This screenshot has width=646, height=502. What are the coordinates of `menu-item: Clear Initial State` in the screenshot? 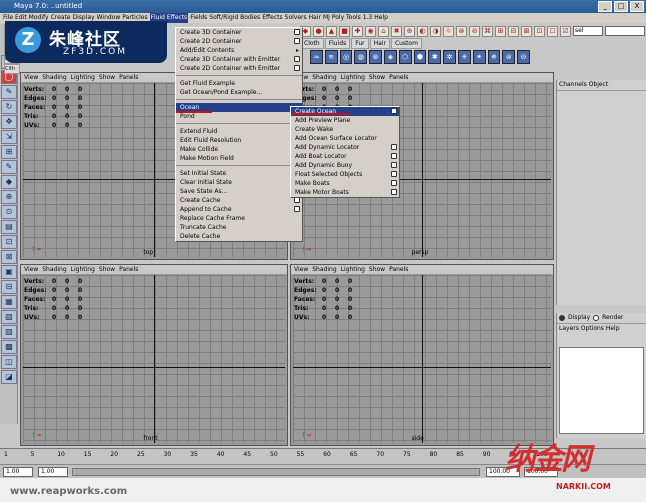 It's located at (239, 182).